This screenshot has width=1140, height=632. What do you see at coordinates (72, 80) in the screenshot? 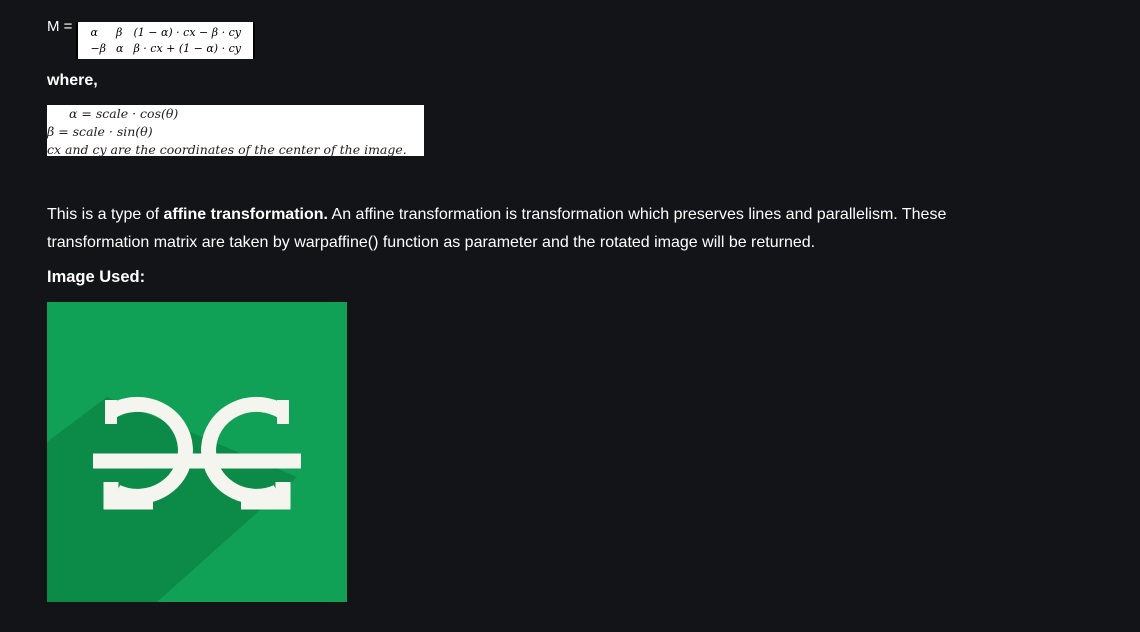
I see `where-label: where,` at bounding box center [72, 80].